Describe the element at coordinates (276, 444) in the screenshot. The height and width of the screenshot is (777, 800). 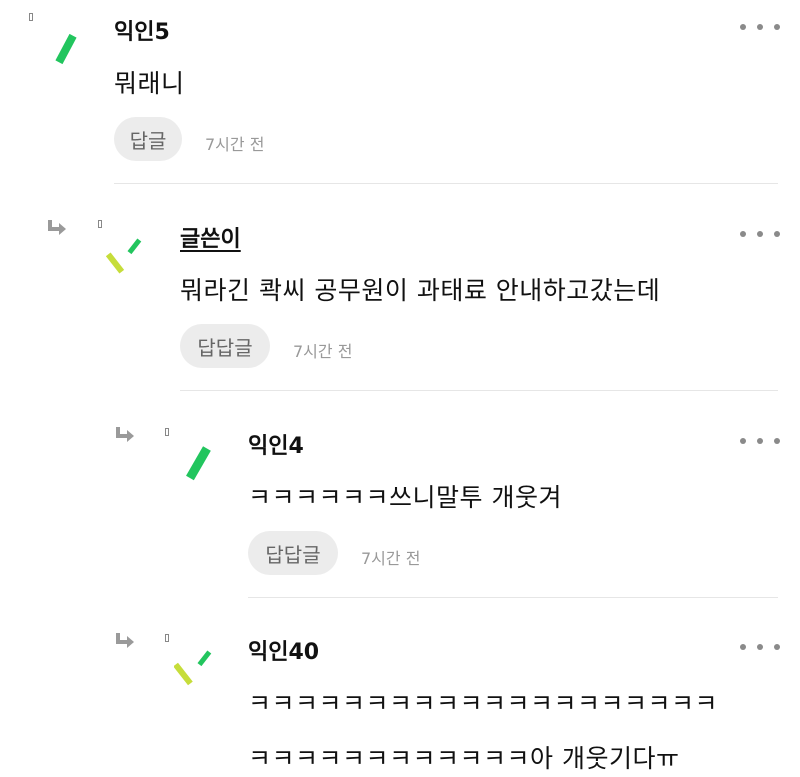
I see `comment-author: 익인4` at that location.